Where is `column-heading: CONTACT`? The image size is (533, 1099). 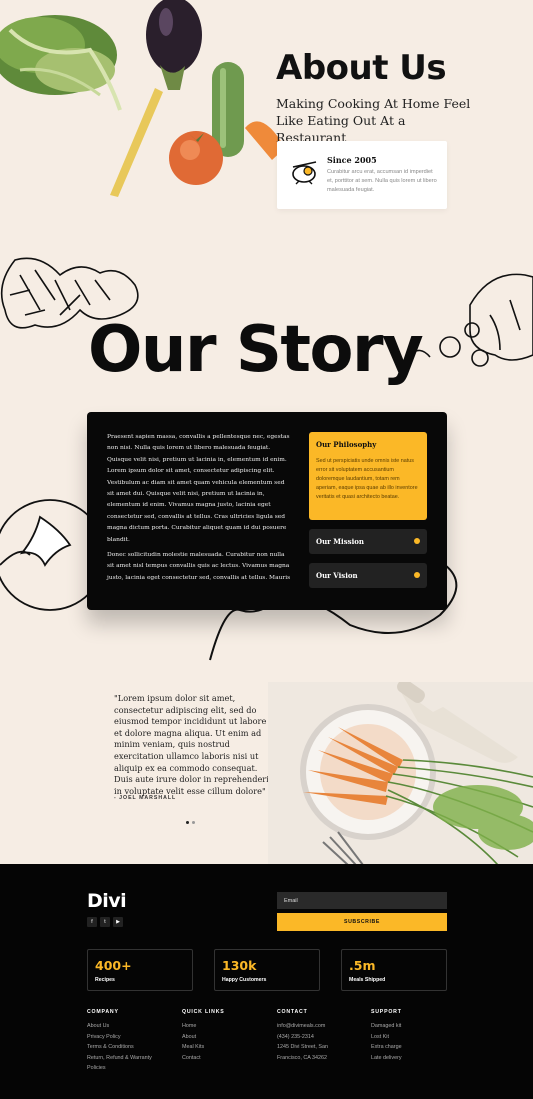 column-heading: CONTACT is located at coordinates (292, 1012).